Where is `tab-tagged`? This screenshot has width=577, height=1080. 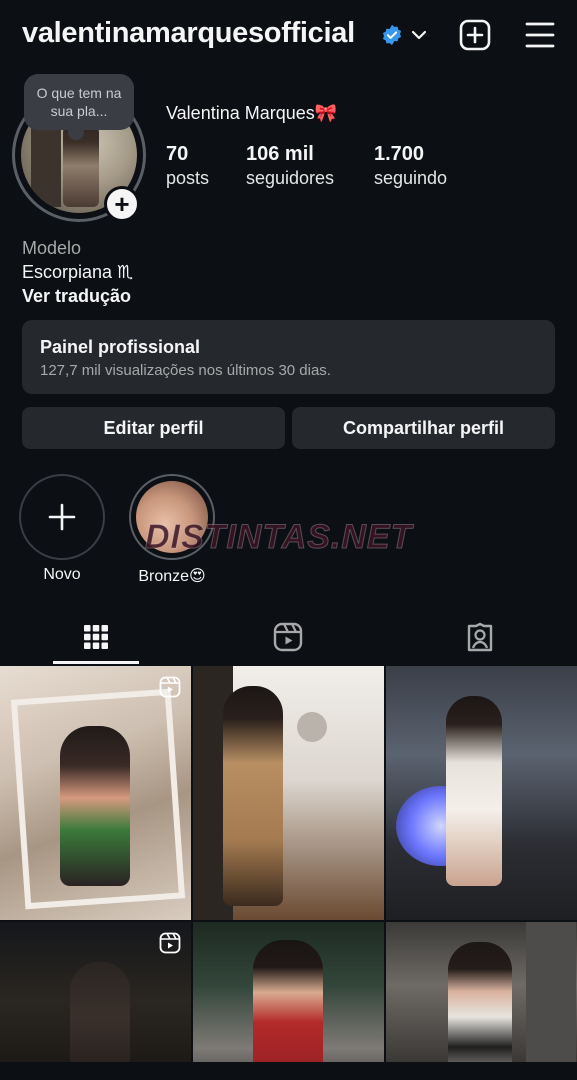 tab-tagged is located at coordinates (480, 637).